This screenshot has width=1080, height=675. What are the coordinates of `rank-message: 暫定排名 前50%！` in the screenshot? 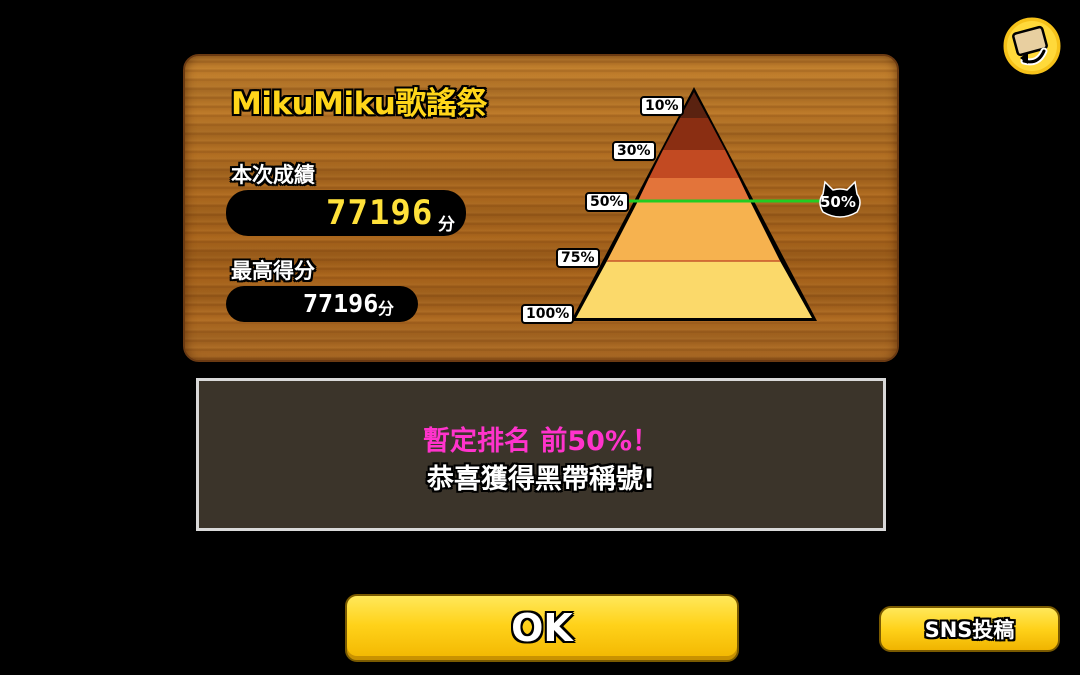 It's located at (541, 441).